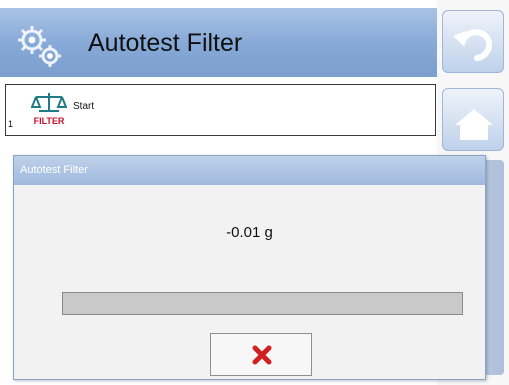 The image size is (509, 385). Describe the element at coordinates (249, 170) in the screenshot. I see `dialog-title-bar: Autotest Filter` at that location.